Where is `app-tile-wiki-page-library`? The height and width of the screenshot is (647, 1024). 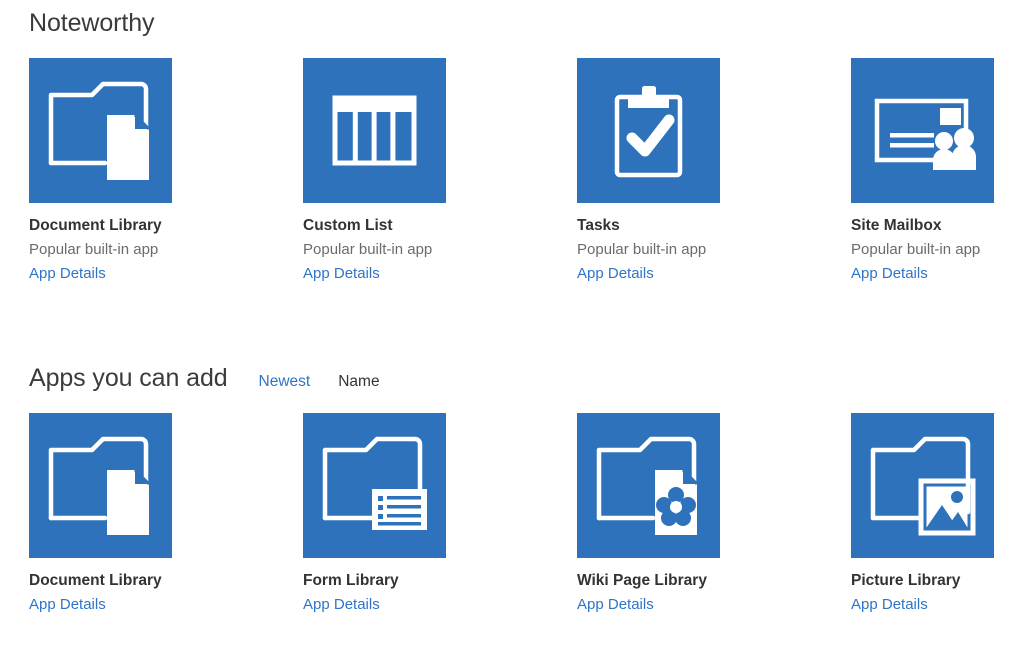
app-tile-wiki-page-library is located at coordinates (648, 485).